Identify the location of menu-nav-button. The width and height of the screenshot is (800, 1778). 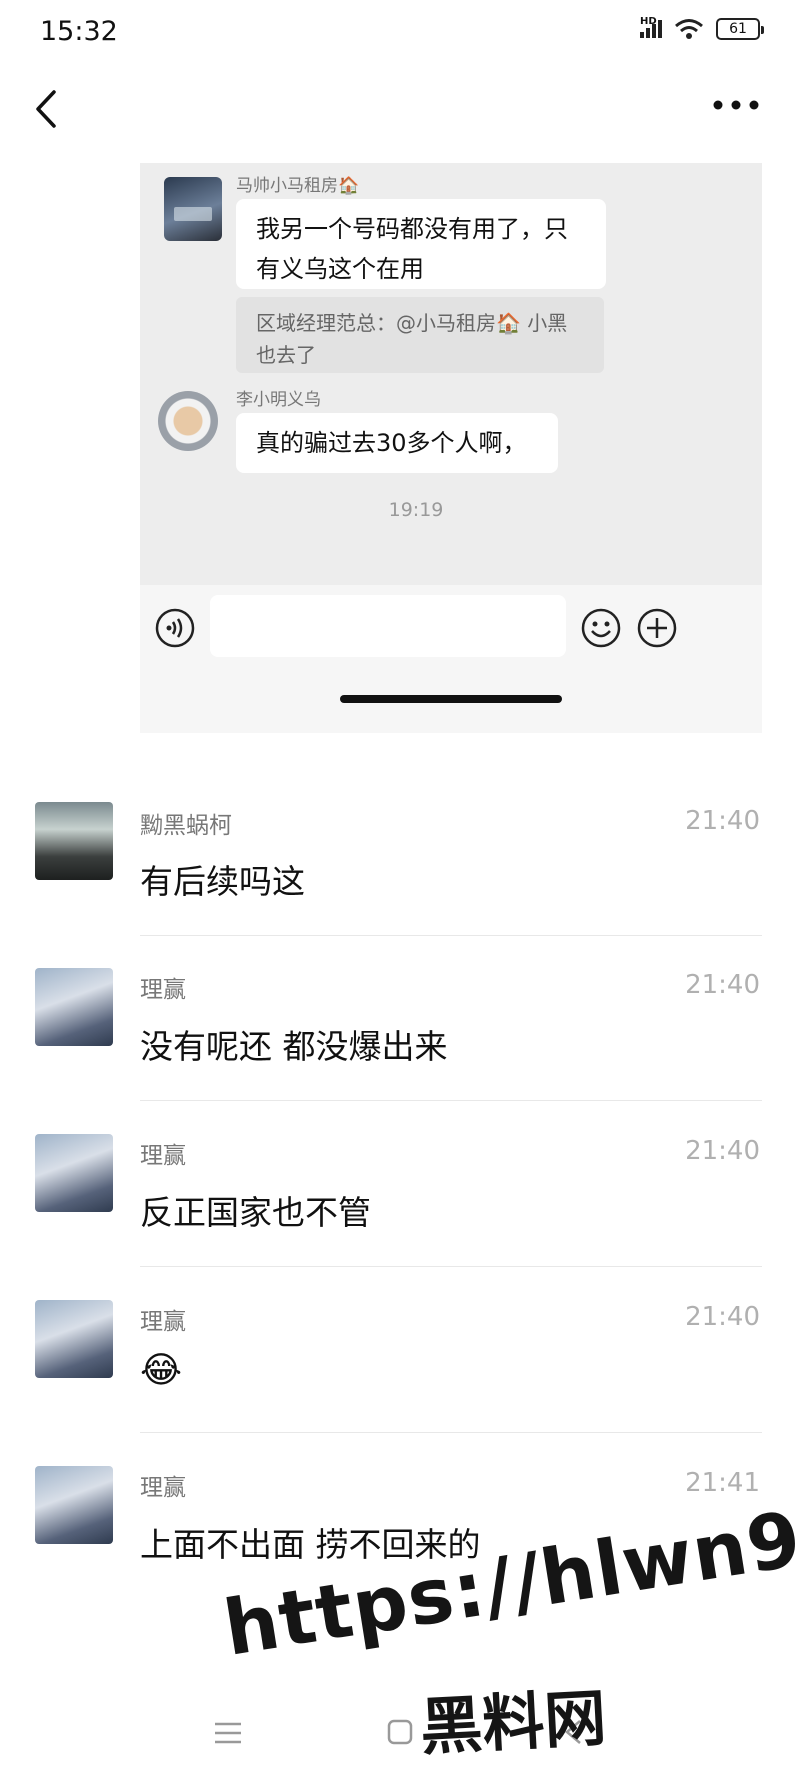
(228, 1733).